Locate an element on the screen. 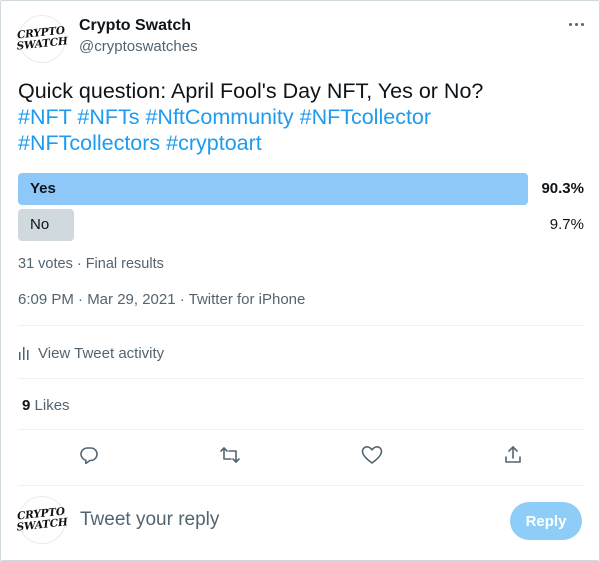 The height and width of the screenshot is (561, 600). reply-icon is located at coordinates (89, 455).